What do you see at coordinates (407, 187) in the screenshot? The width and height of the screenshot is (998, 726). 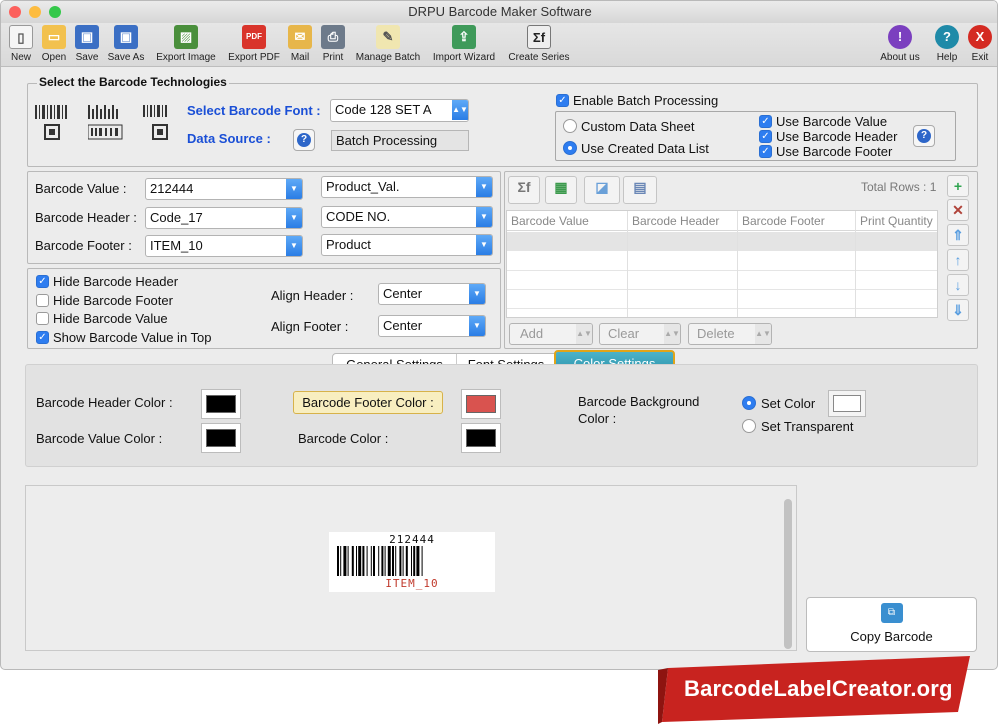 I see `barcode-value-column-select: Product_Val. ▼` at bounding box center [407, 187].